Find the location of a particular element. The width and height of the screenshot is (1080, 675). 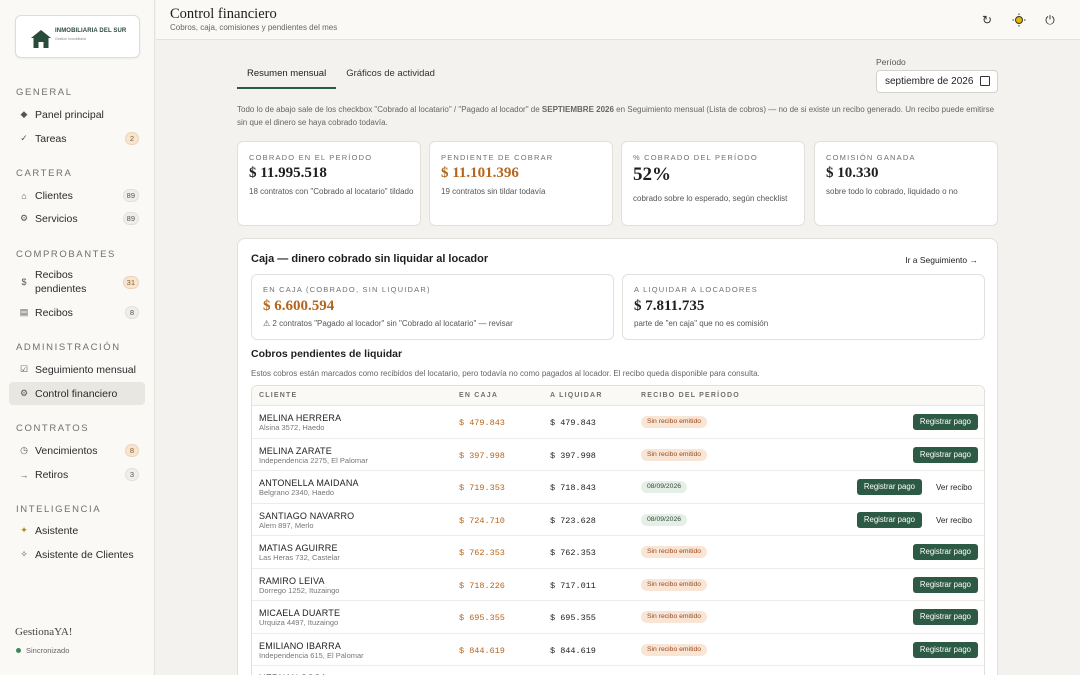

sidebar-item-vencimientos: ◷ Vencimientos 8 is located at coordinates (77, 450).